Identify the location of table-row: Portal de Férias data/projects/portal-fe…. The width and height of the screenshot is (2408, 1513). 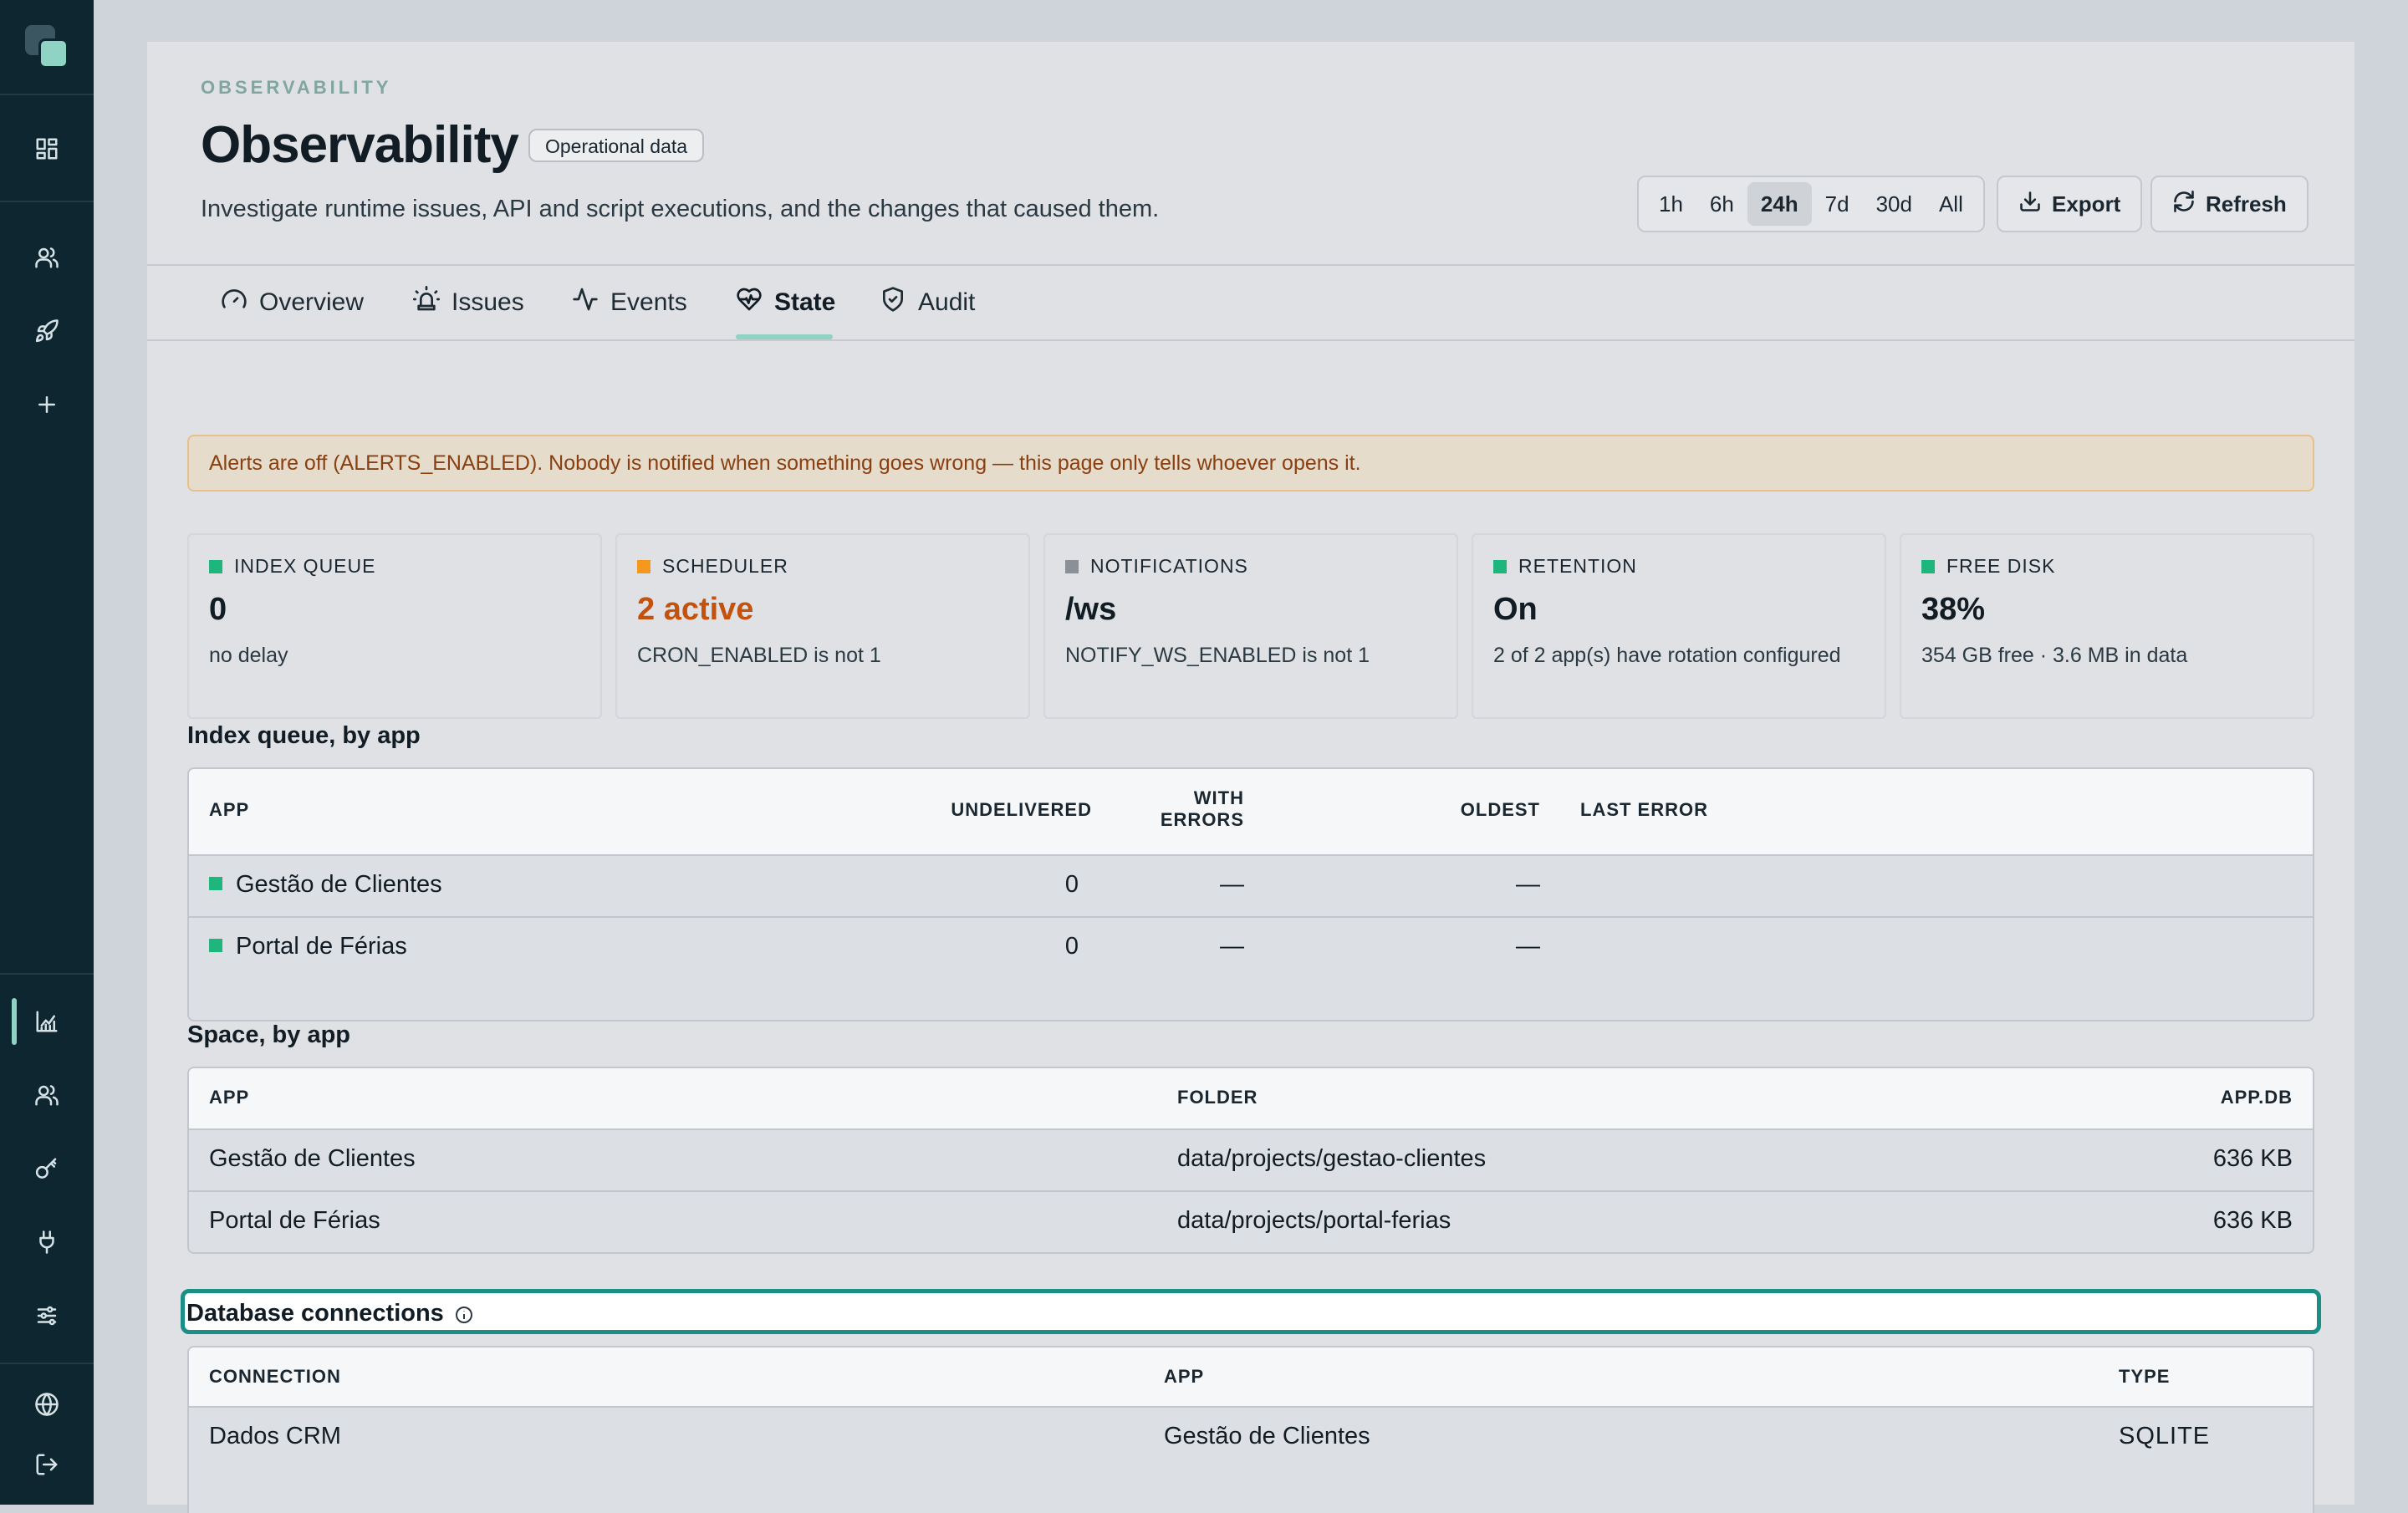
(1251, 1222).